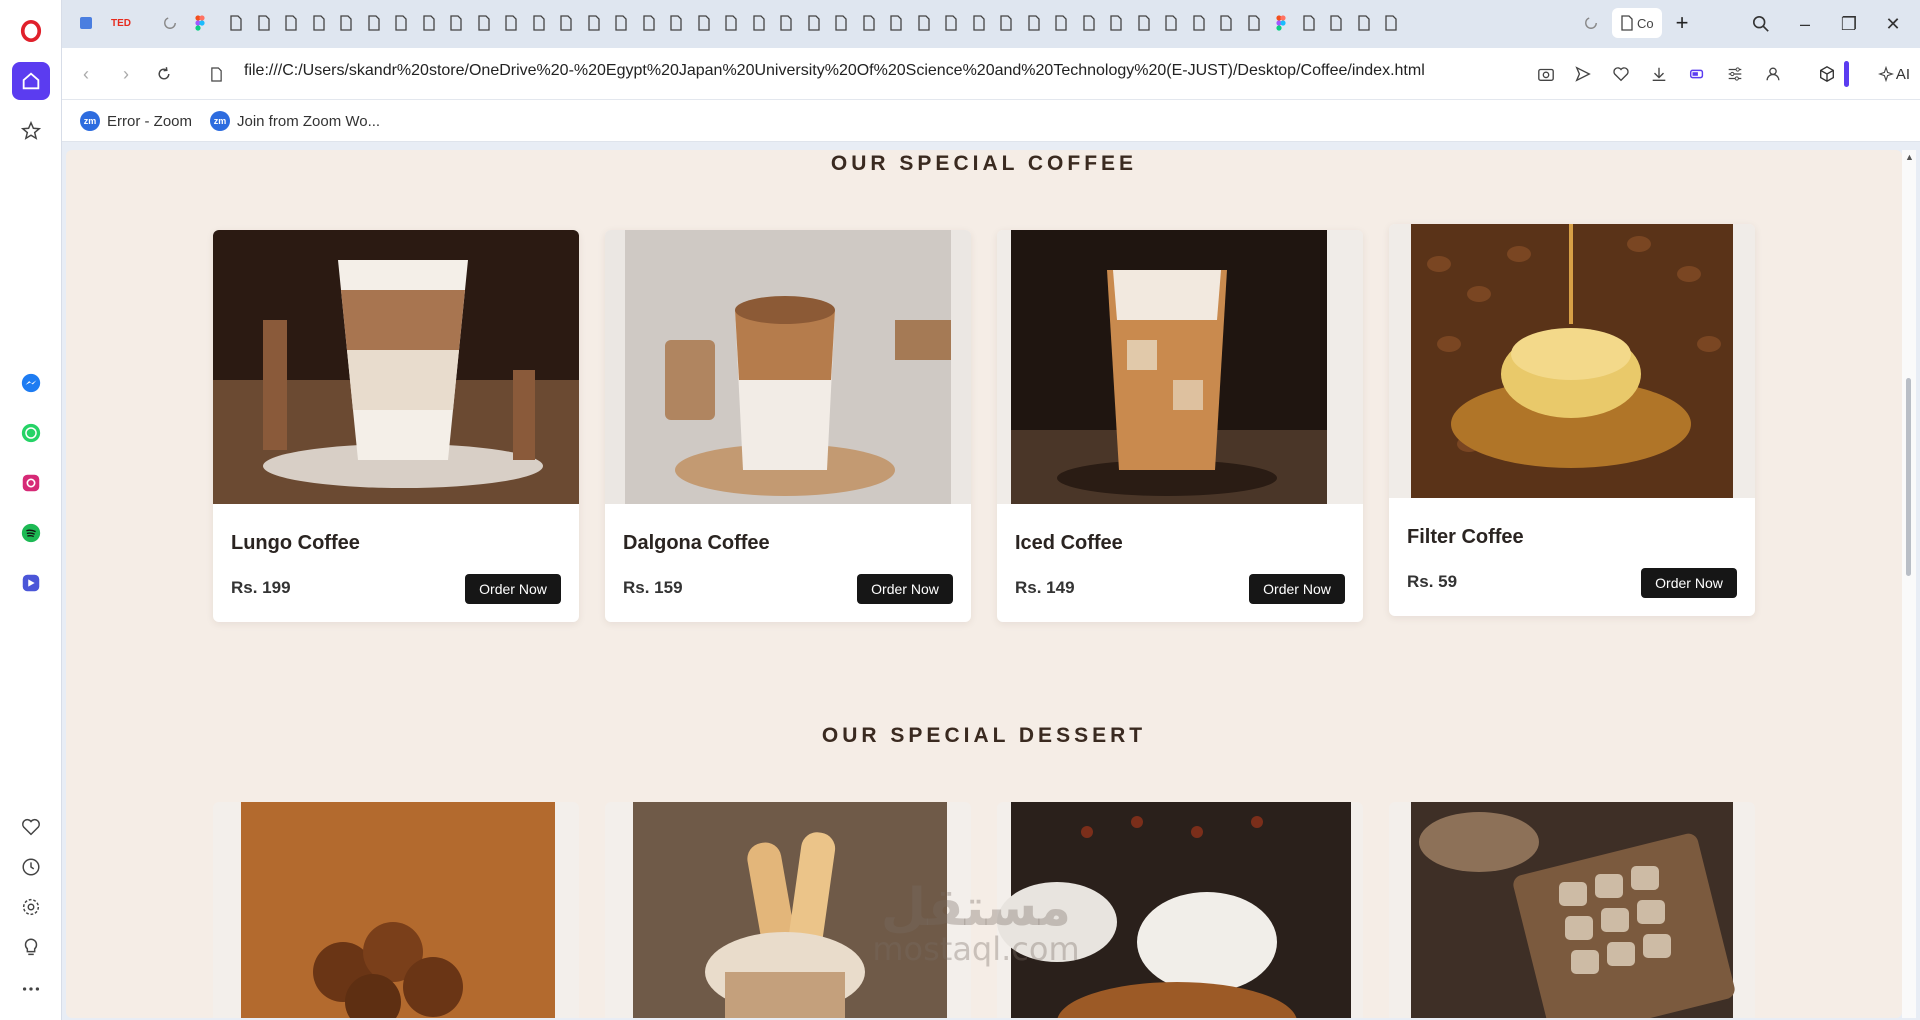 The image size is (1920, 1020). I want to click on battery-saver-icon, so click(1697, 74).